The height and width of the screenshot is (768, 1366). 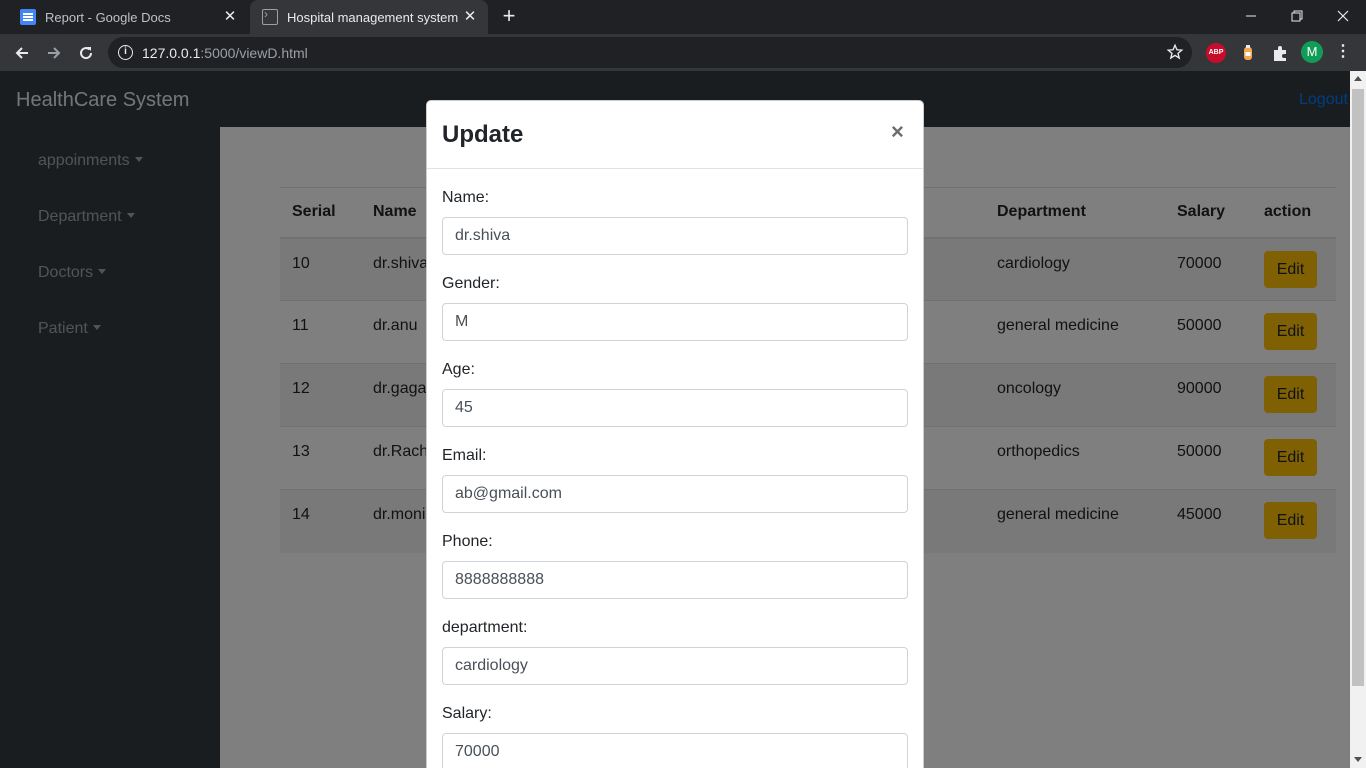 What do you see at coordinates (675, 408) in the screenshot?
I see `age-field` at bounding box center [675, 408].